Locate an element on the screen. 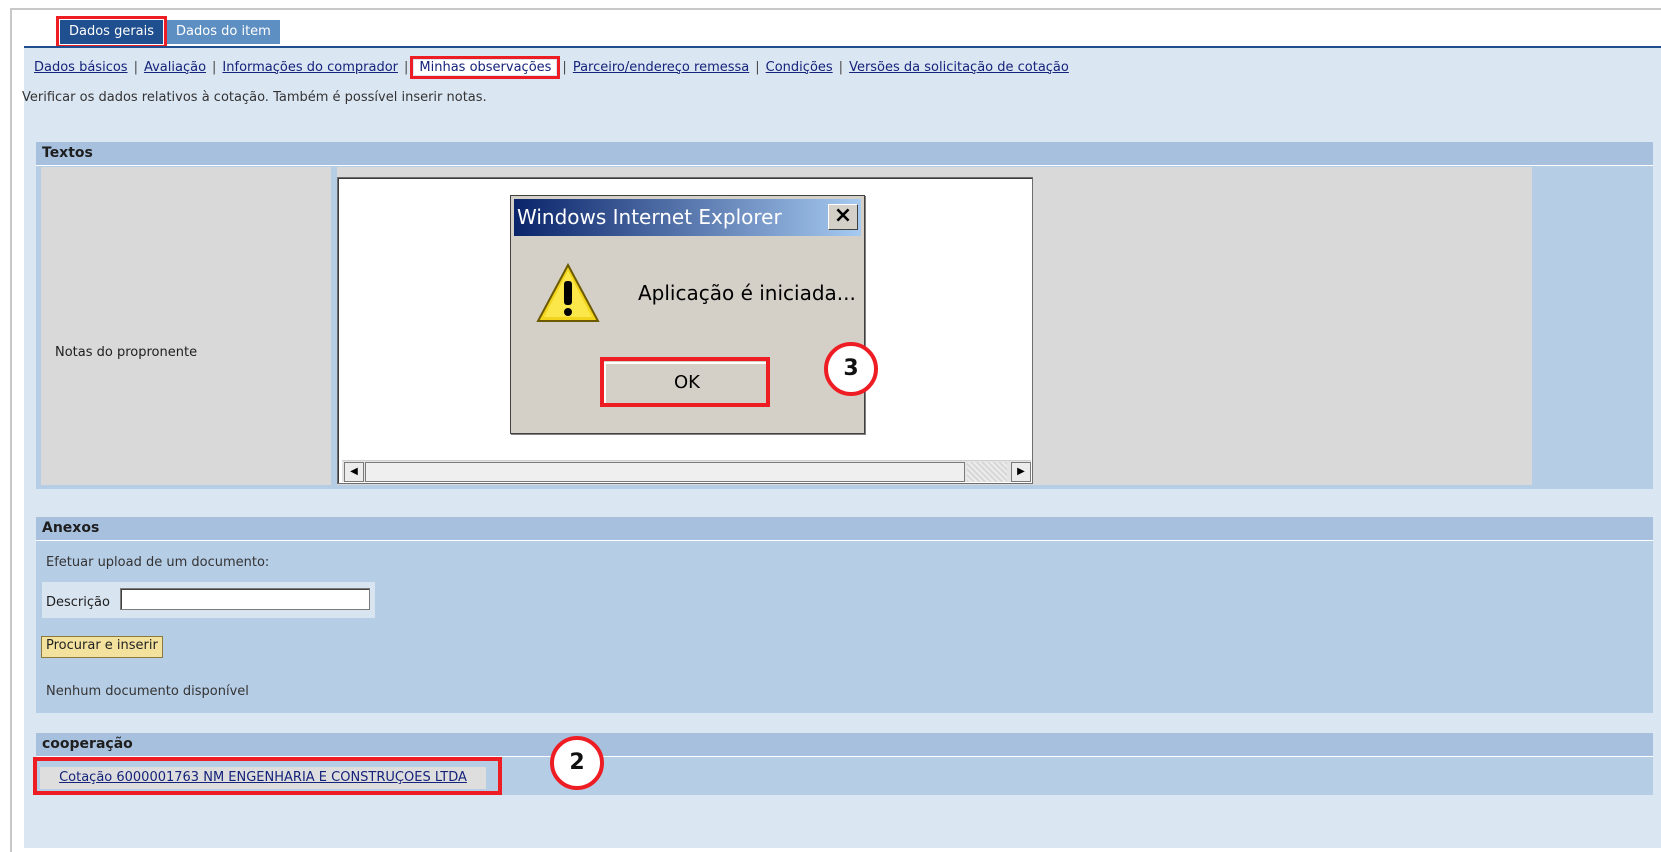 The width and height of the screenshot is (1661, 852). tab-strip: Dados gerais Dados do item is located at coordinates (167, 32).